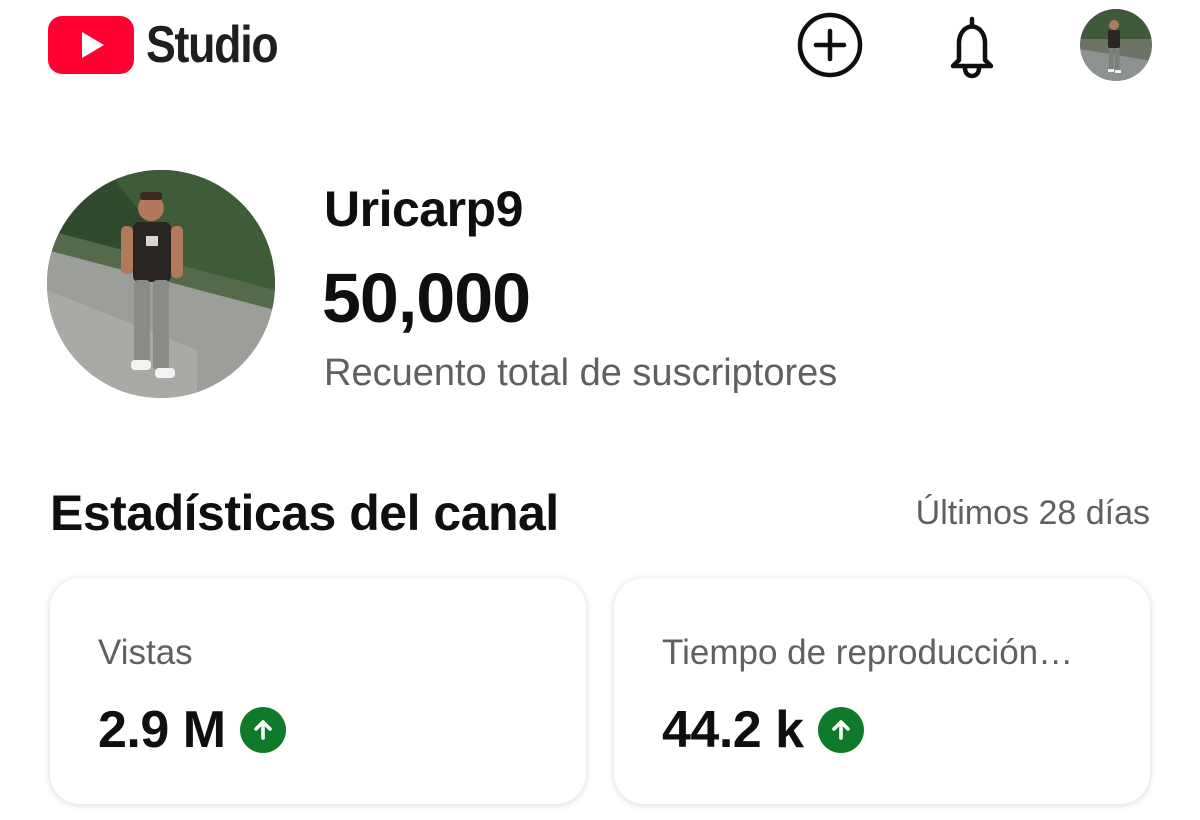 The height and width of the screenshot is (820, 1200). What do you see at coordinates (145, 652) in the screenshot?
I see `views-label: Vistas` at bounding box center [145, 652].